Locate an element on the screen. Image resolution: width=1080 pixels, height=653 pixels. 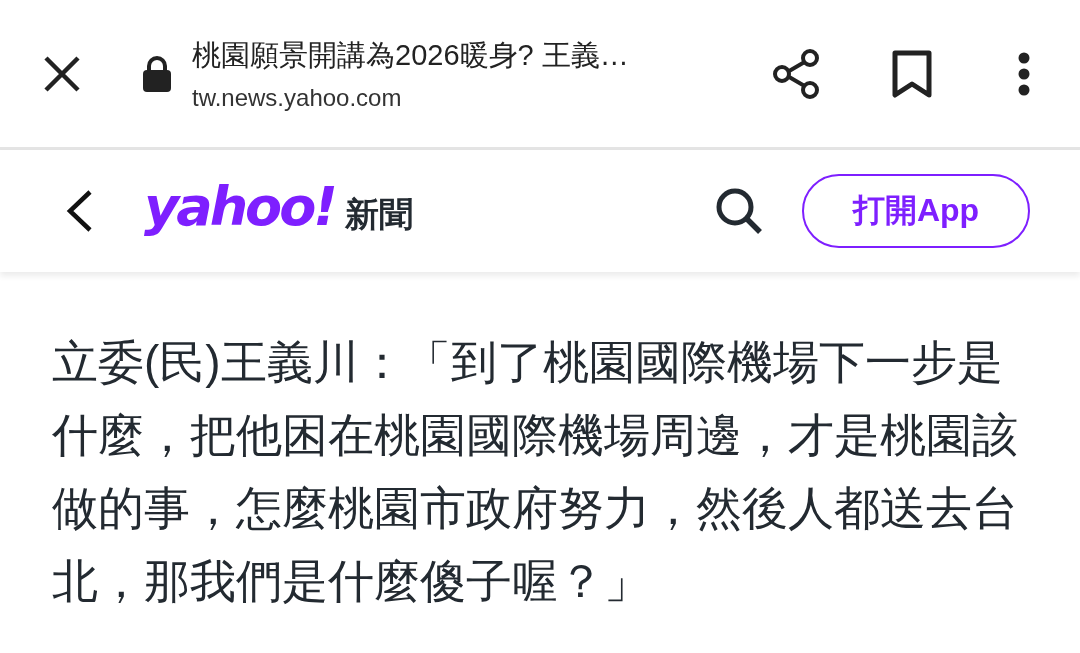
share-icon is located at coordinates (796, 73).